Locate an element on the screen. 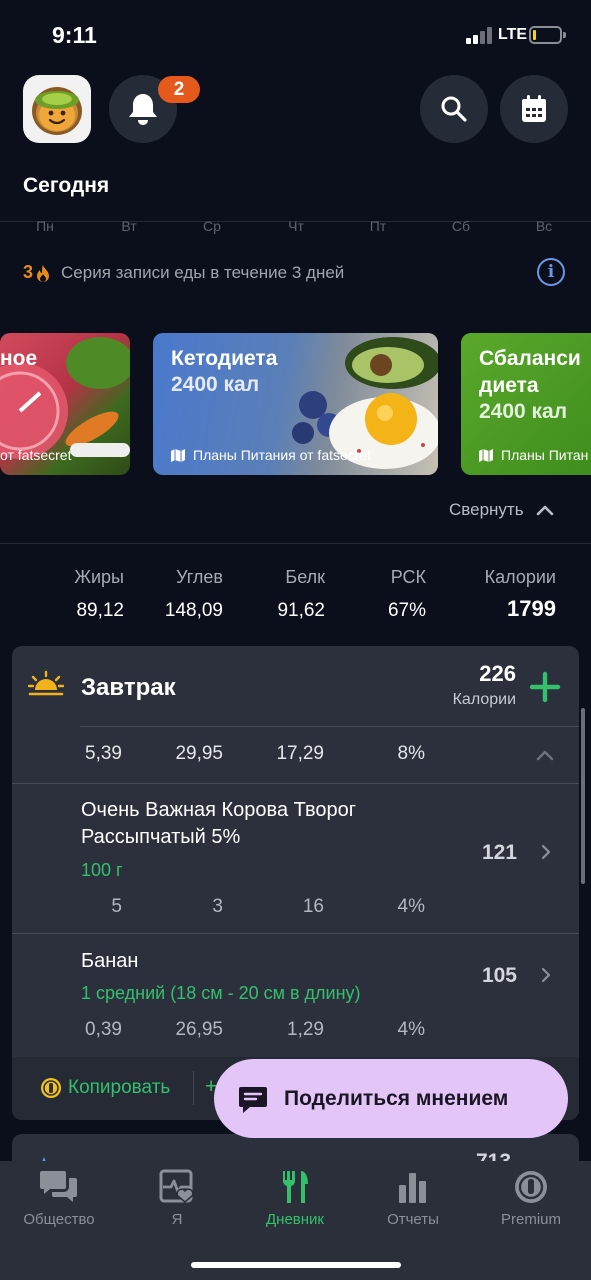 The height and width of the screenshot is (1280, 591). premium-lock-icon is located at coordinates (531, 1187).